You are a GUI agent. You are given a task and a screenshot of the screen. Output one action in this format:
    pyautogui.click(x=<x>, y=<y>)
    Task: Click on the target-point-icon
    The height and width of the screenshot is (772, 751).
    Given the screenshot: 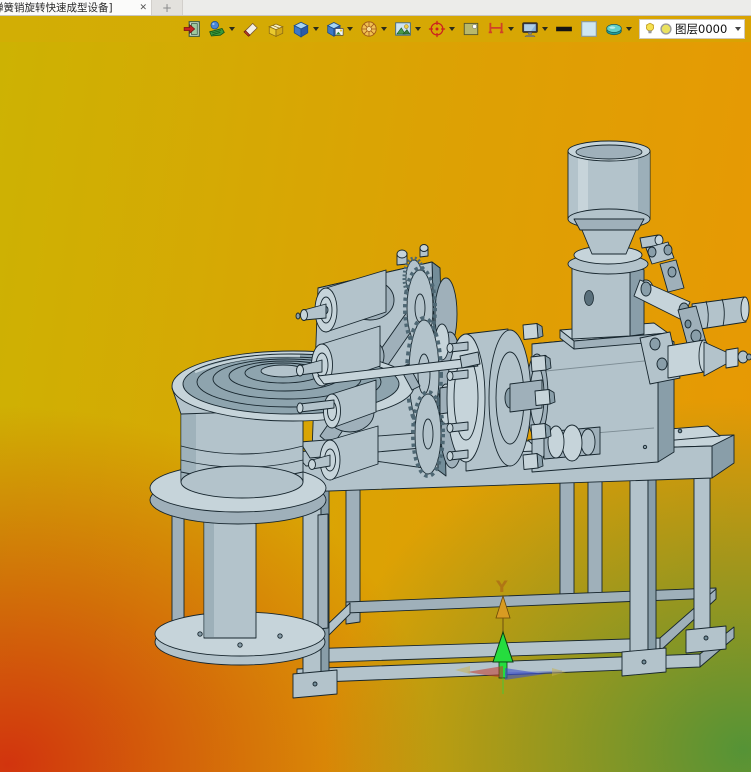 What is the action you would take?
    pyautogui.click(x=437, y=29)
    